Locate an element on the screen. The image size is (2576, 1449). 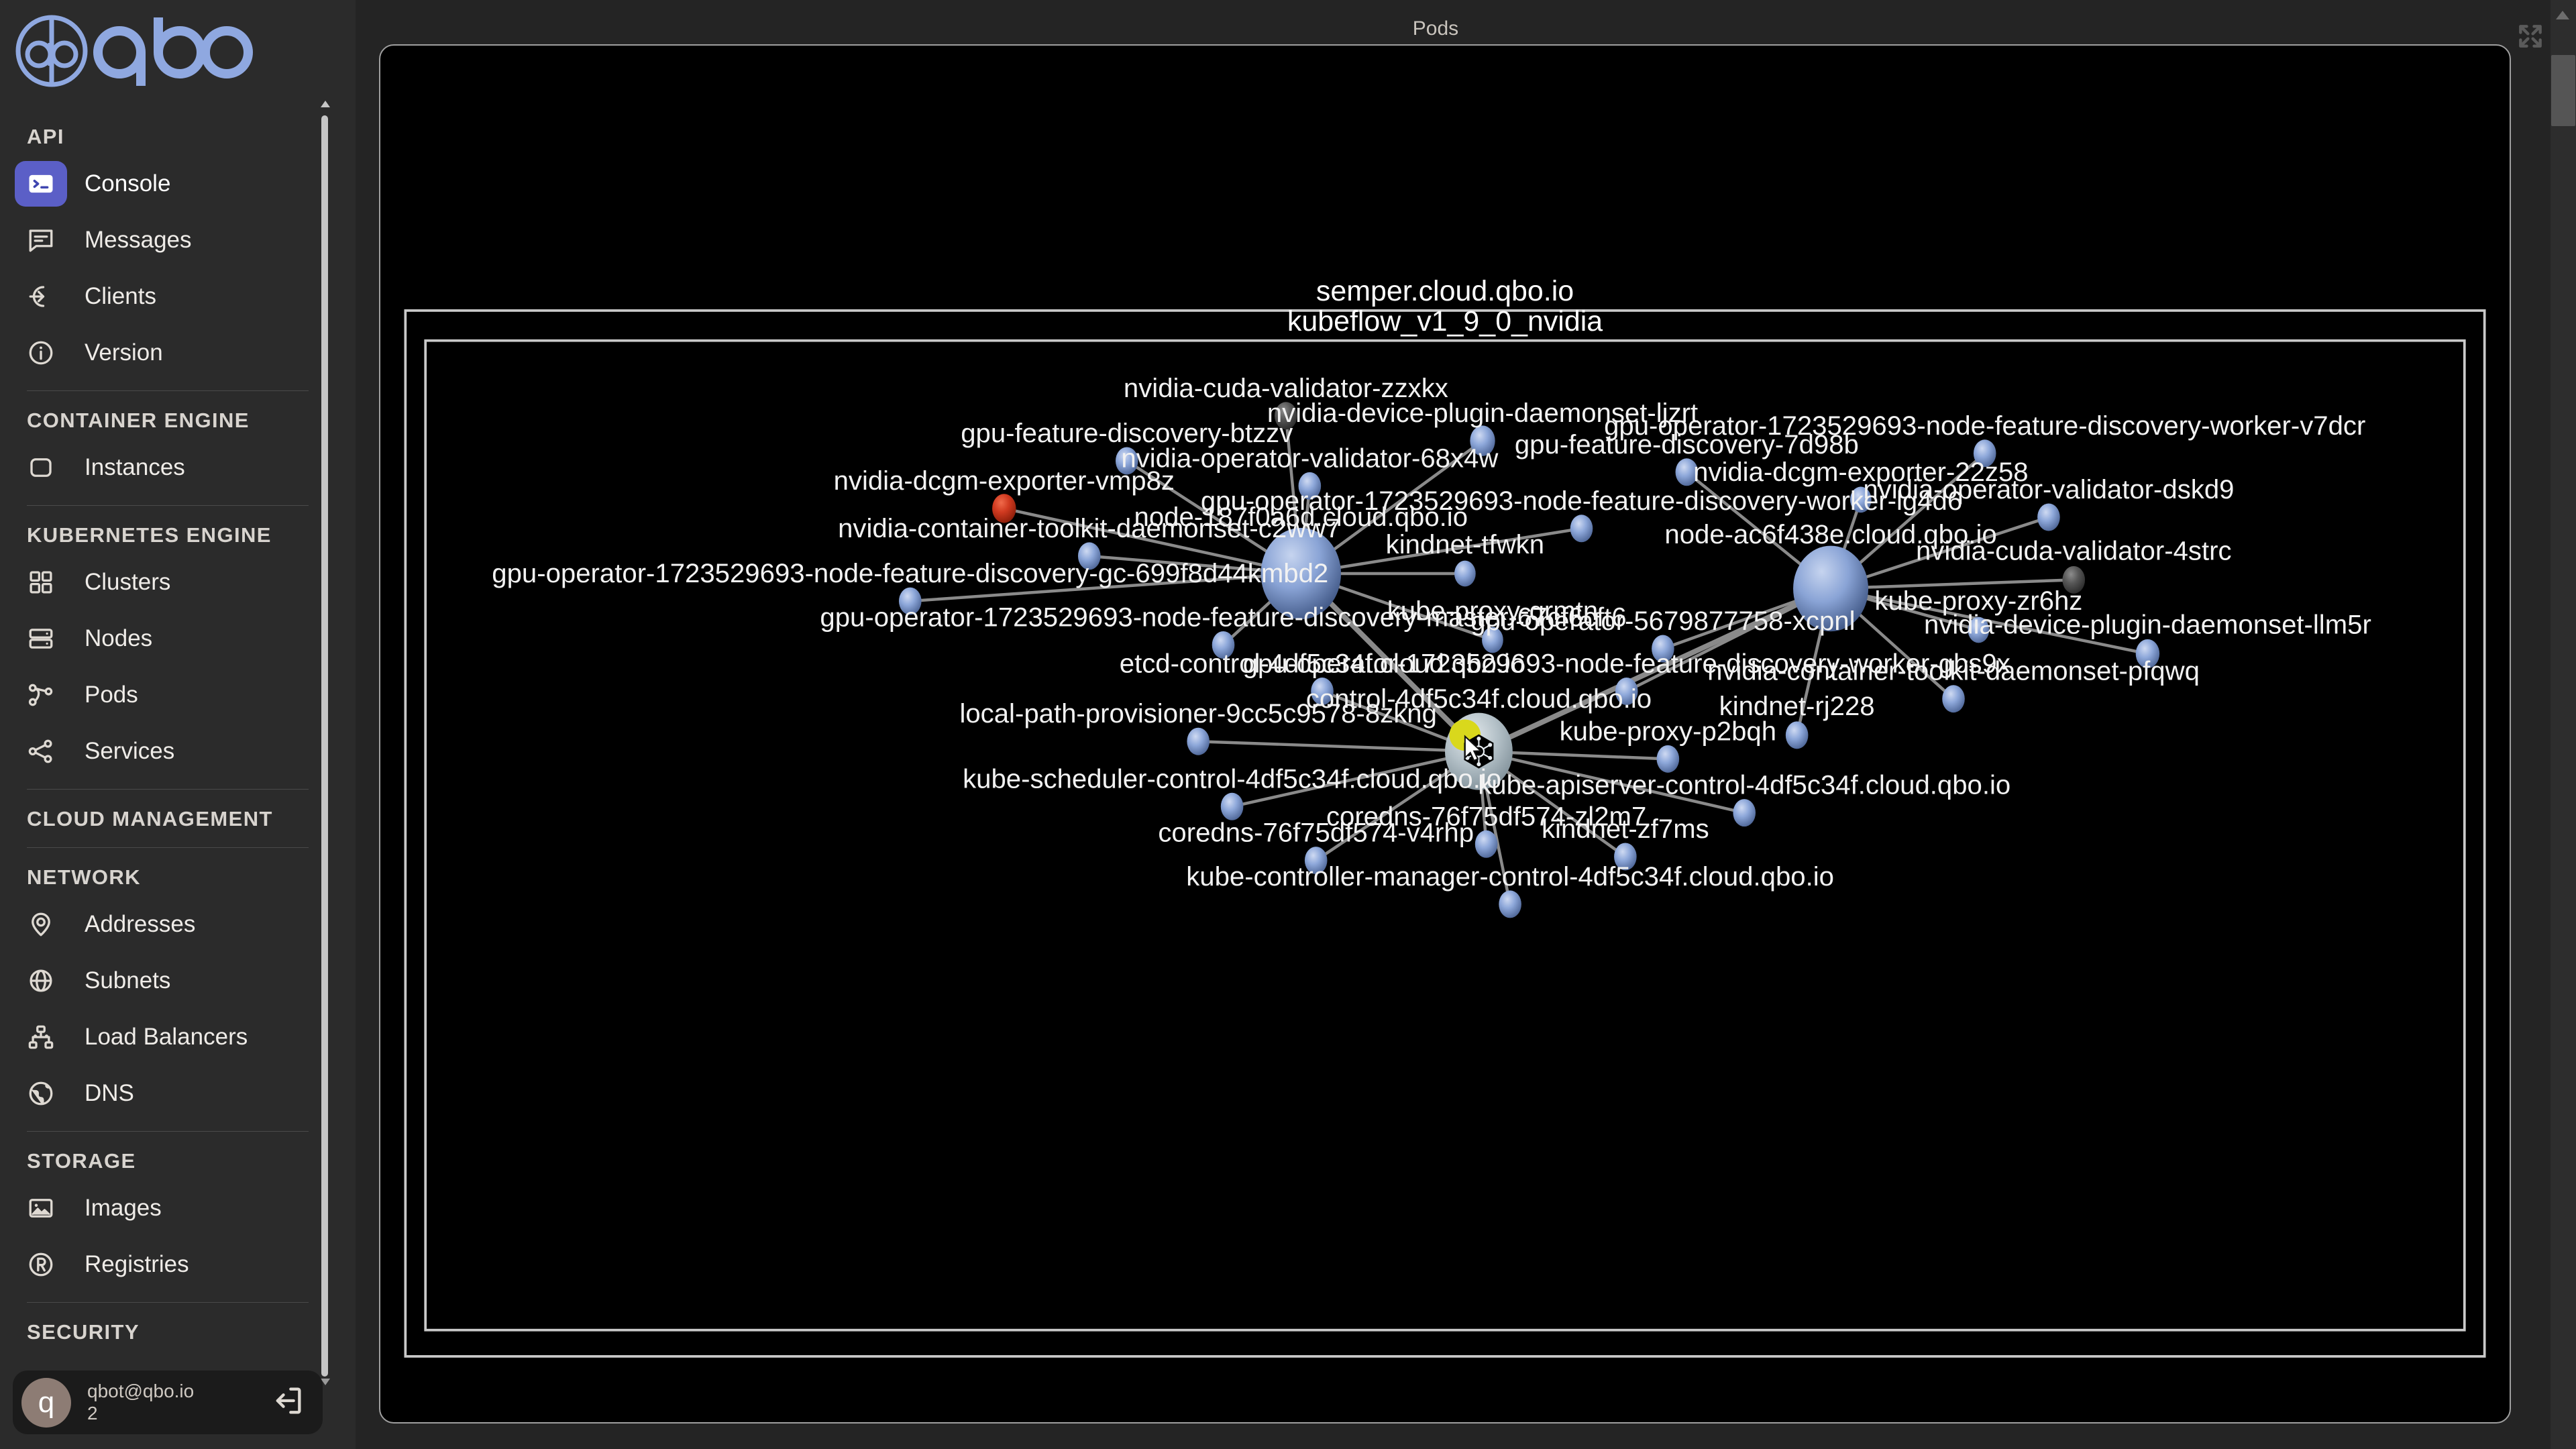
graph-node-label: control-4df5c34f.cloud.qbo.io is located at coordinates (1479, 699).